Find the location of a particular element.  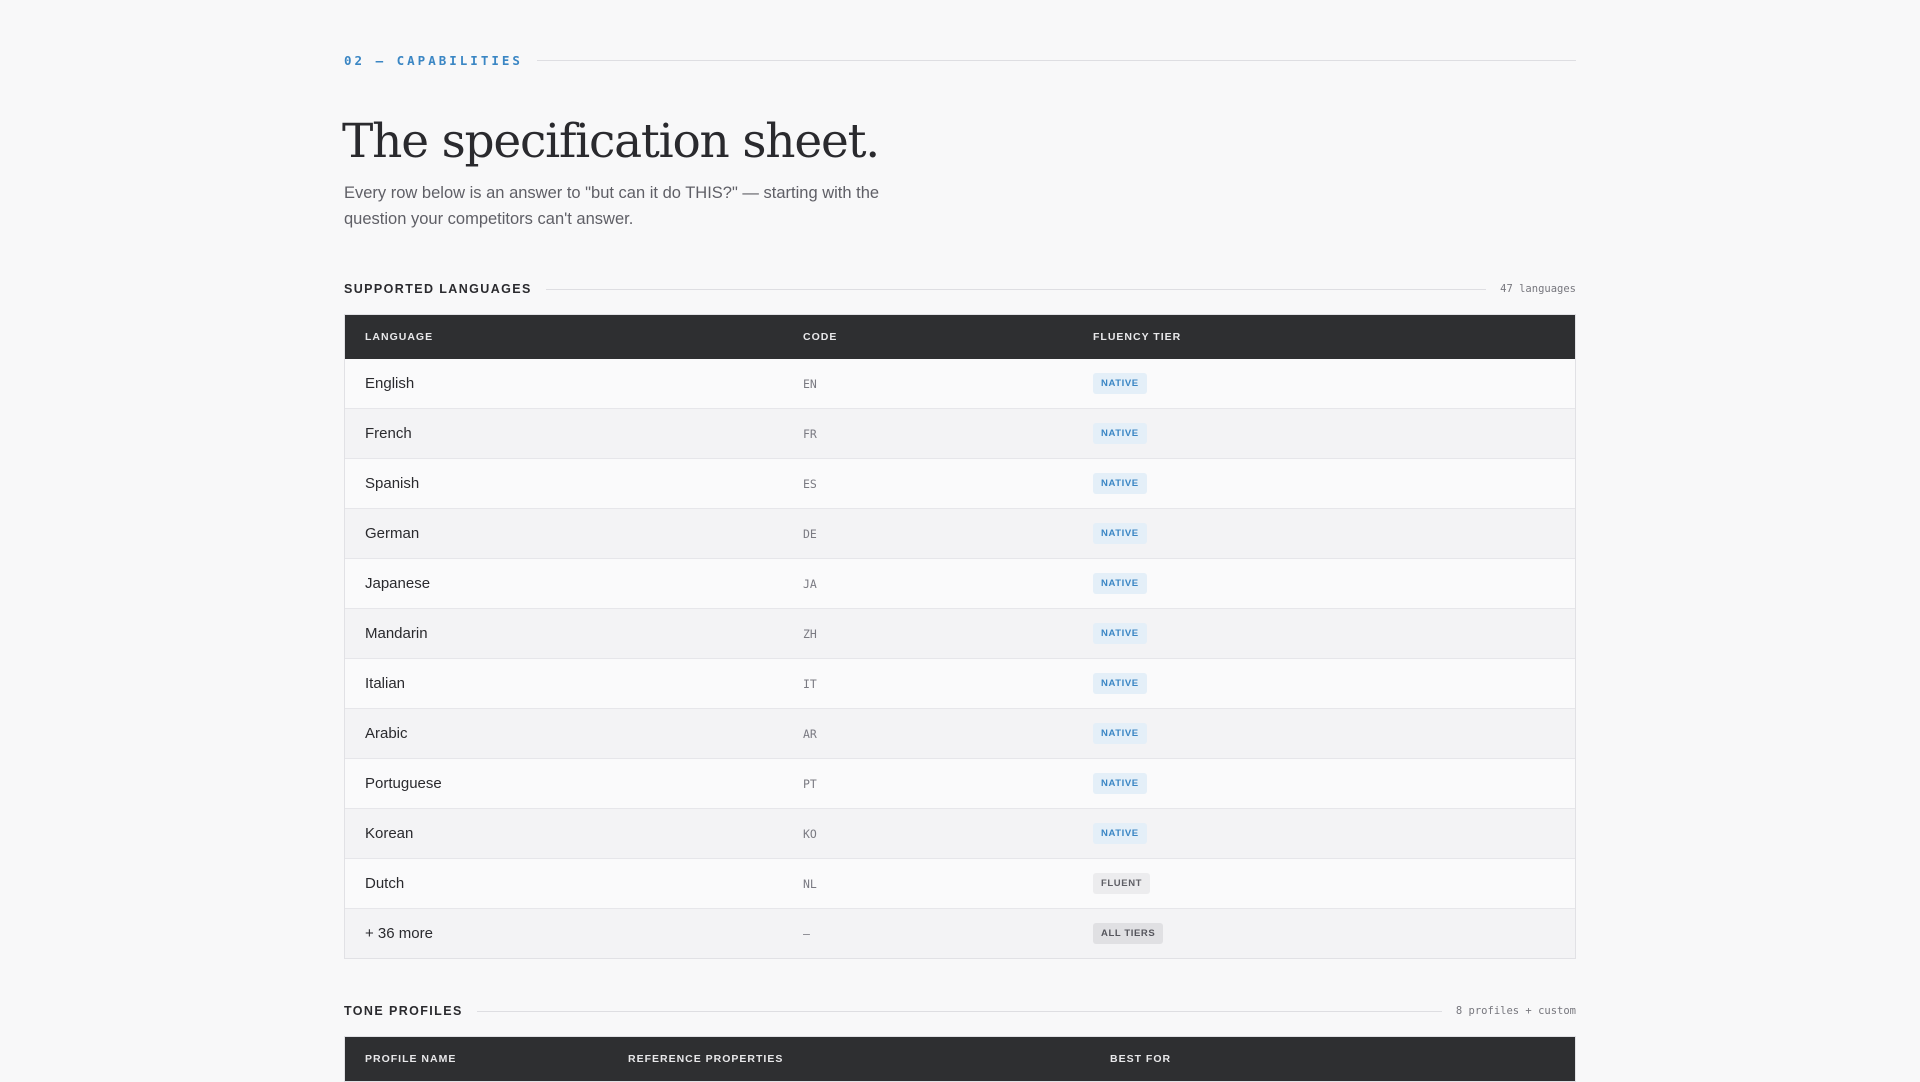

tones-header: TONE PROFILES 8 profiles + custom is located at coordinates (960, 1011).